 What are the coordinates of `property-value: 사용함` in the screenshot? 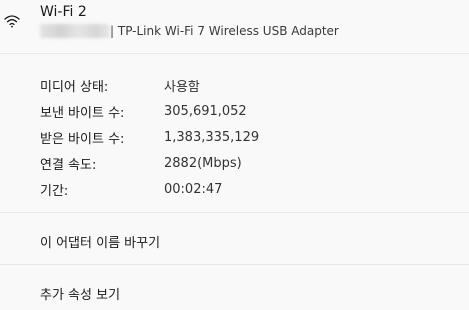 It's located at (182, 87).